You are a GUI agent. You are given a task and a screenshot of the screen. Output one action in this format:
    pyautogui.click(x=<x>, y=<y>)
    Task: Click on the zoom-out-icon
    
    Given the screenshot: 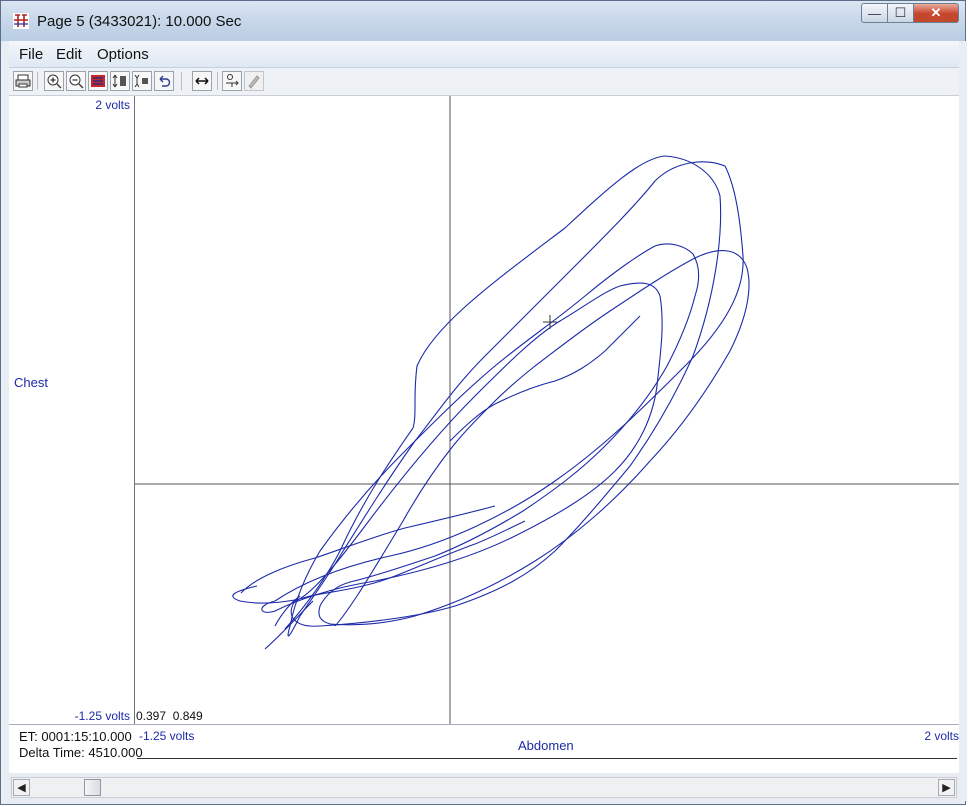 What is the action you would take?
    pyautogui.click(x=76, y=81)
    